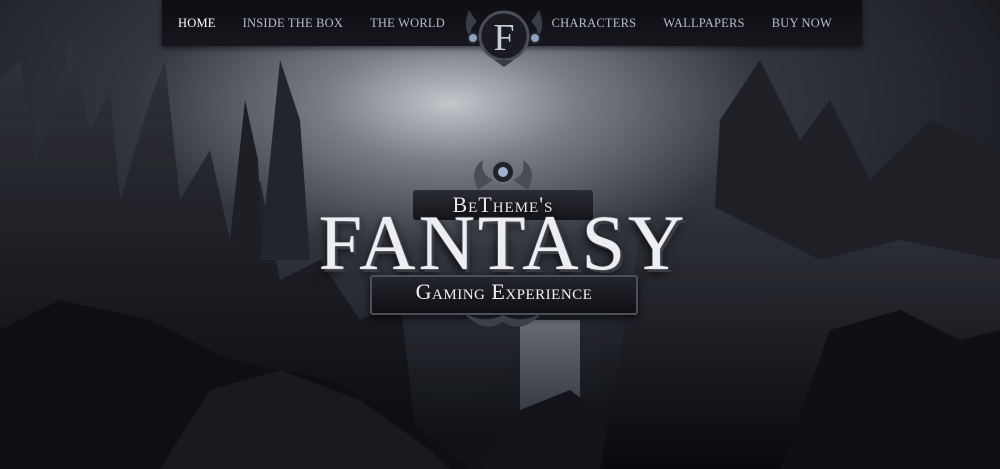  I want to click on nav-left-group: HOME INSIDE THE BOX THE WORLD, so click(325, 23).